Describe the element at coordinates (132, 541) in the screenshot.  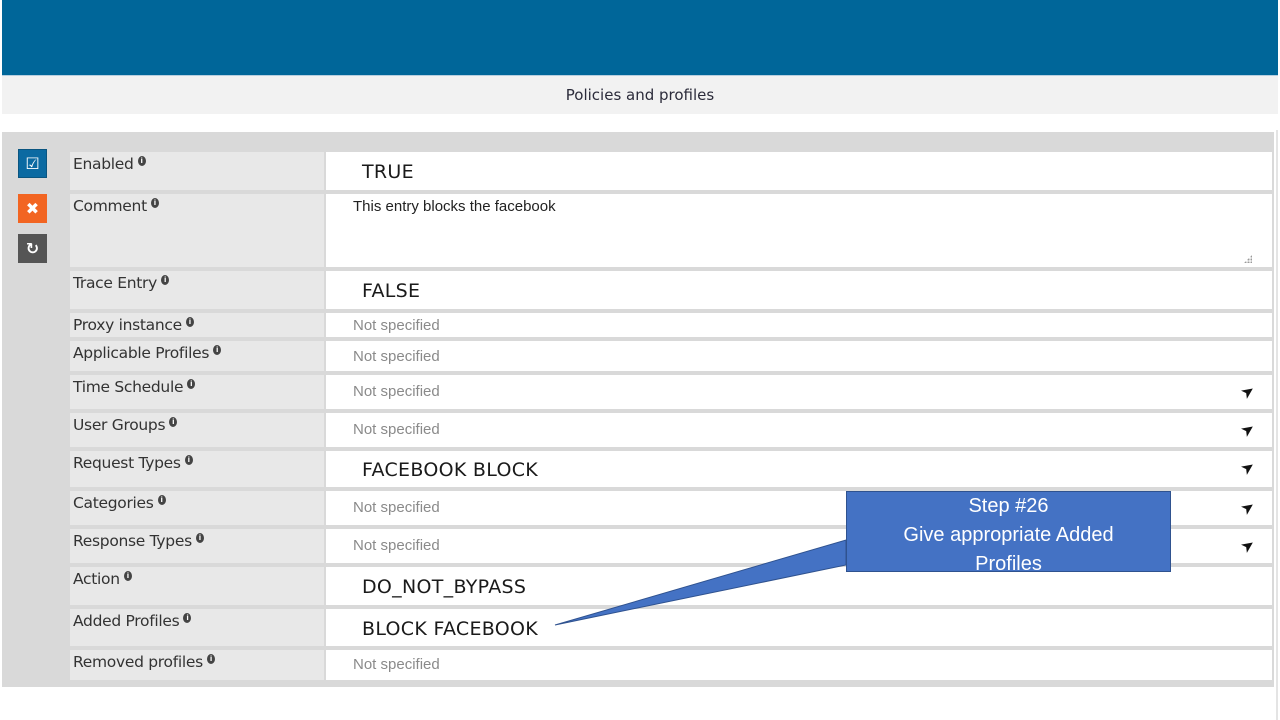
I see `field-label: Response Types` at that location.